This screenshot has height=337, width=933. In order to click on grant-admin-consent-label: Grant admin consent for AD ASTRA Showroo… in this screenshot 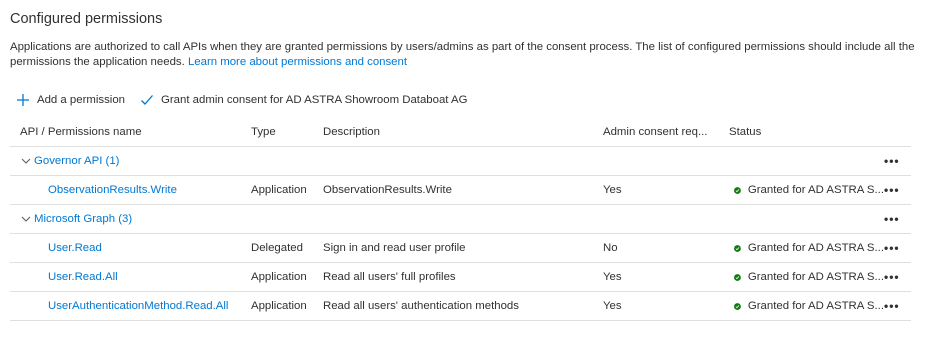, I will do `click(314, 100)`.